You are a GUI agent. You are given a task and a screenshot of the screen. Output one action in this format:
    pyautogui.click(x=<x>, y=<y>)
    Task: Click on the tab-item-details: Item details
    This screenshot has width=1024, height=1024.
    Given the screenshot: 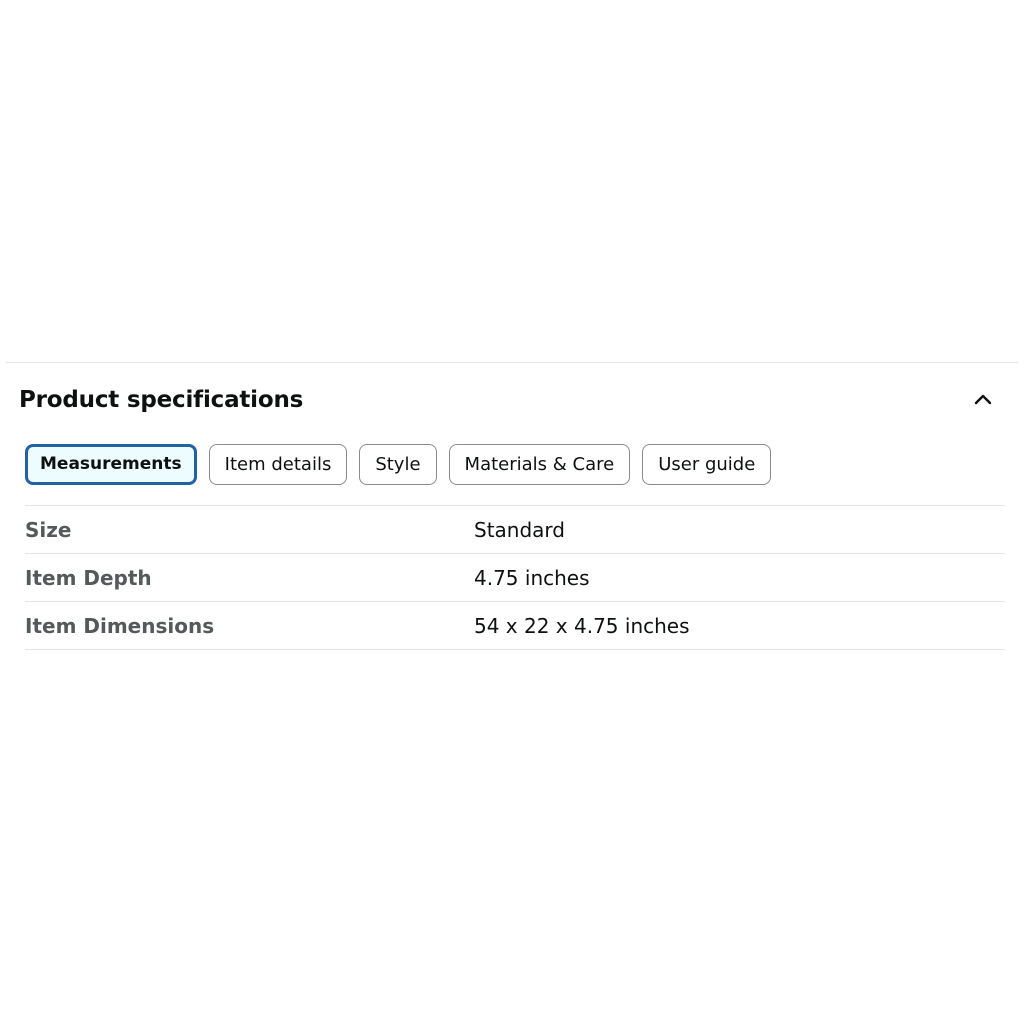 What is the action you would take?
    pyautogui.click(x=278, y=464)
    